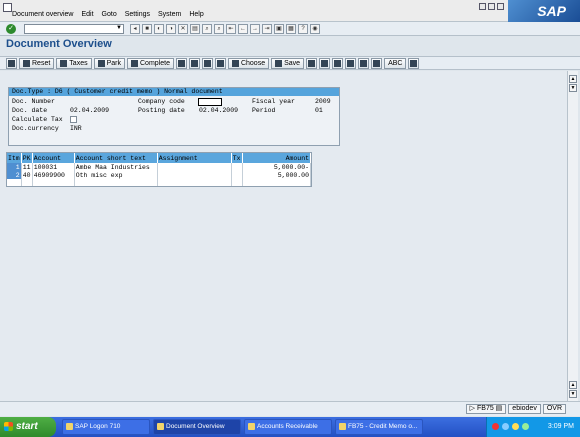  Describe the element at coordinates (11, 63) in the screenshot. I see `display-icon` at that location.